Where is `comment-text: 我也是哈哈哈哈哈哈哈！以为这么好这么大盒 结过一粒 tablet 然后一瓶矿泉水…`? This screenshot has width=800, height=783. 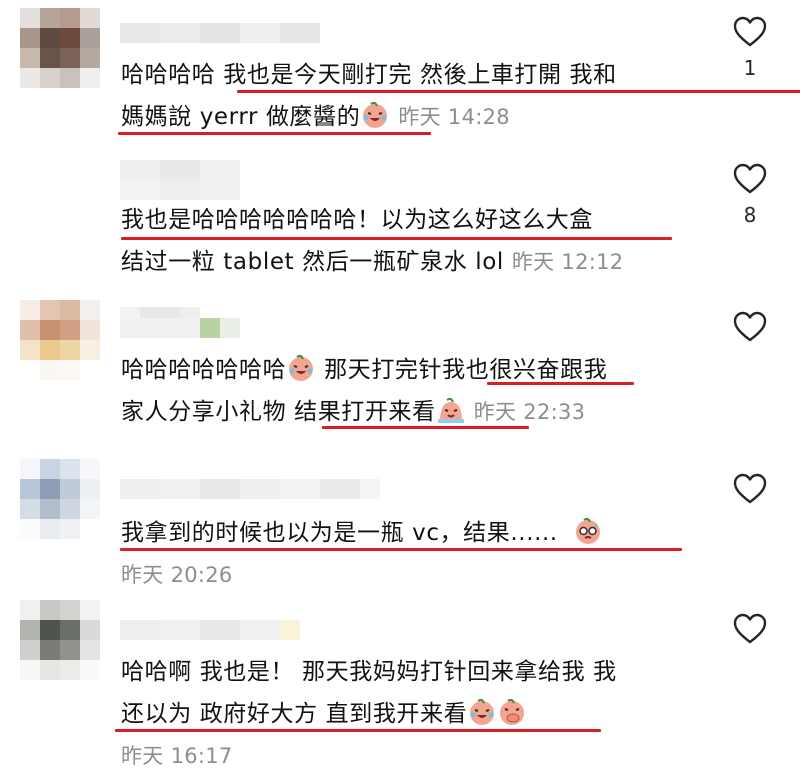 comment-text: 我也是哈哈哈哈哈哈哈！以为这么好这么大盒 结过一粒 tablet 然后一瓶矿泉水… is located at coordinates (416, 241).